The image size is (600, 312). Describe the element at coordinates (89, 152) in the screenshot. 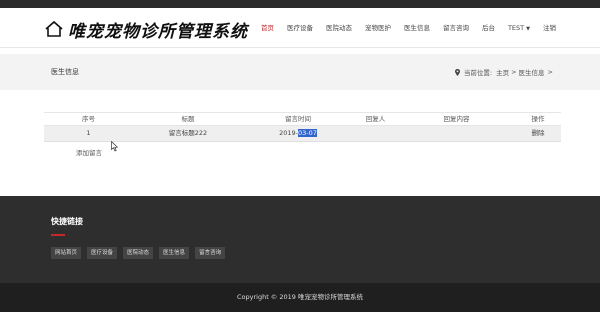

I see `add-message-link: 添加留言` at that location.